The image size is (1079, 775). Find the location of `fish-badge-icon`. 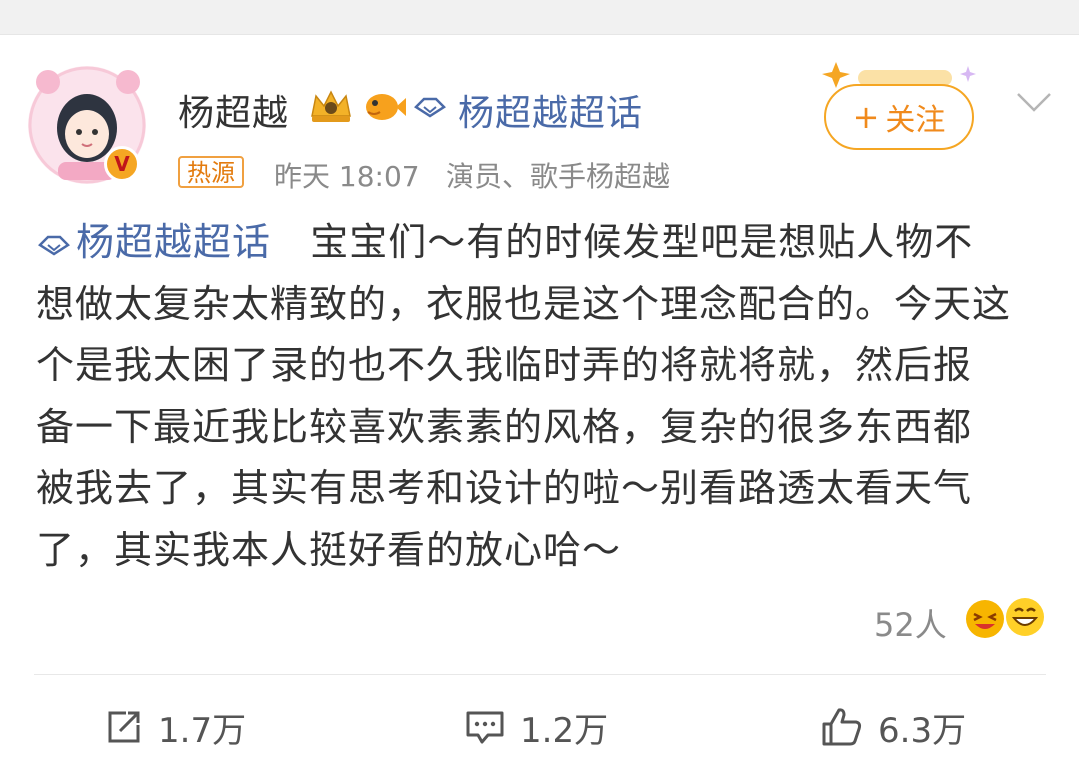

fish-badge-icon is located at coordinates (384, 107).